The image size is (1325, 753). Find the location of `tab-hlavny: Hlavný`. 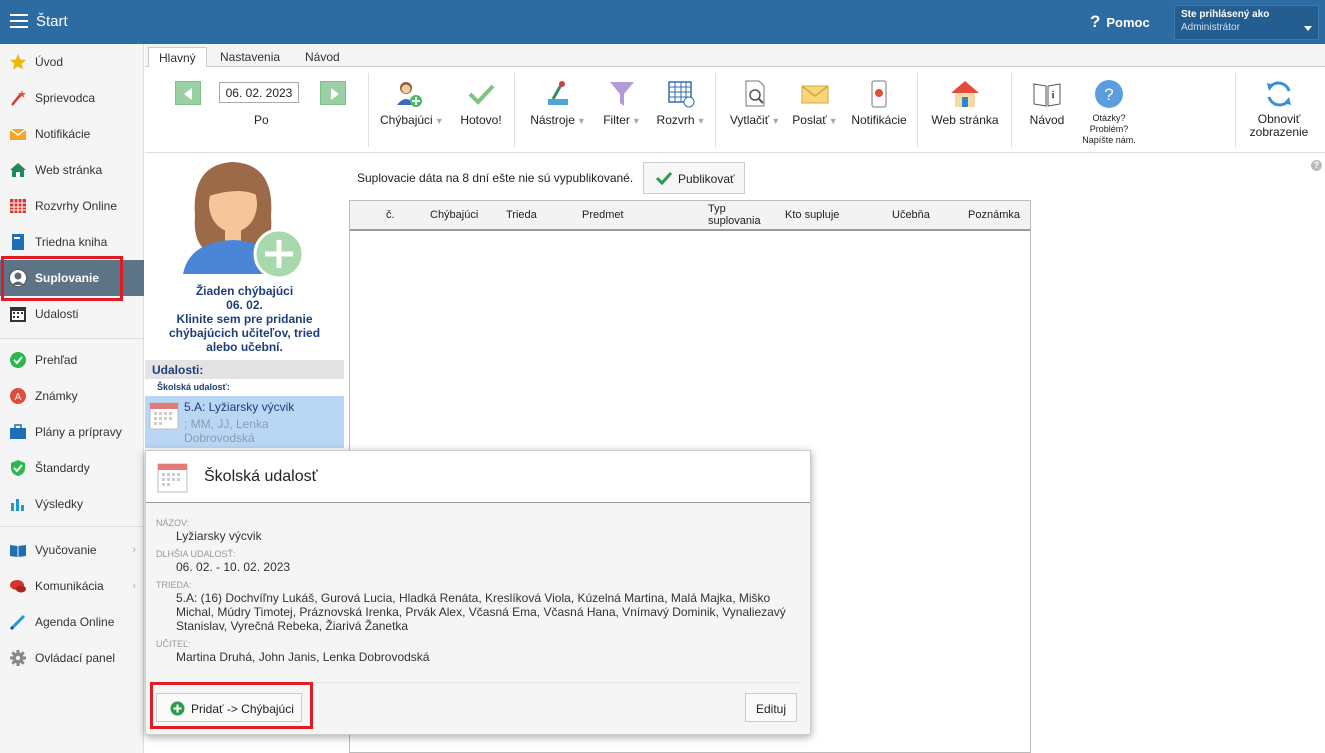

tab-hlavny: Hlavný is located at coordinates (177, 57).